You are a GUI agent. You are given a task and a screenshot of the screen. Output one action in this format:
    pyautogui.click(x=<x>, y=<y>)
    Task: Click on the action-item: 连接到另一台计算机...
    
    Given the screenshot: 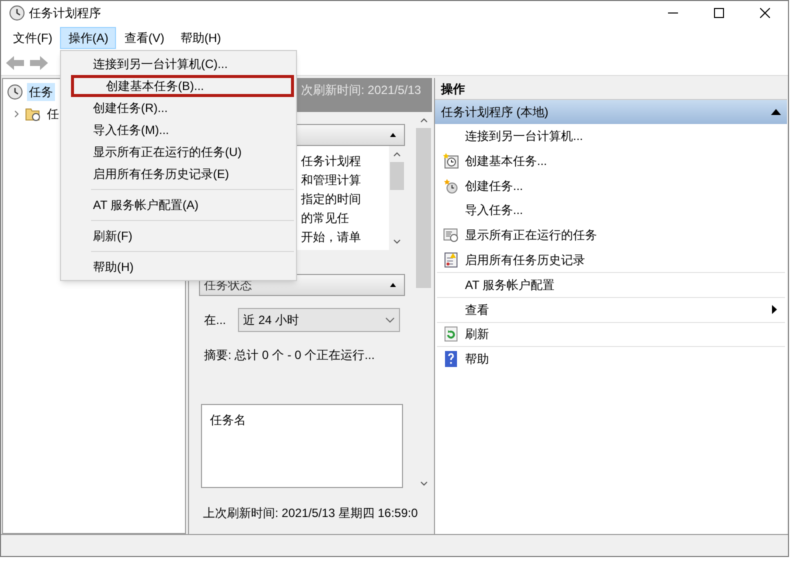 What is the action you would take?
    pyautogui.click(x=524, y=136)
    